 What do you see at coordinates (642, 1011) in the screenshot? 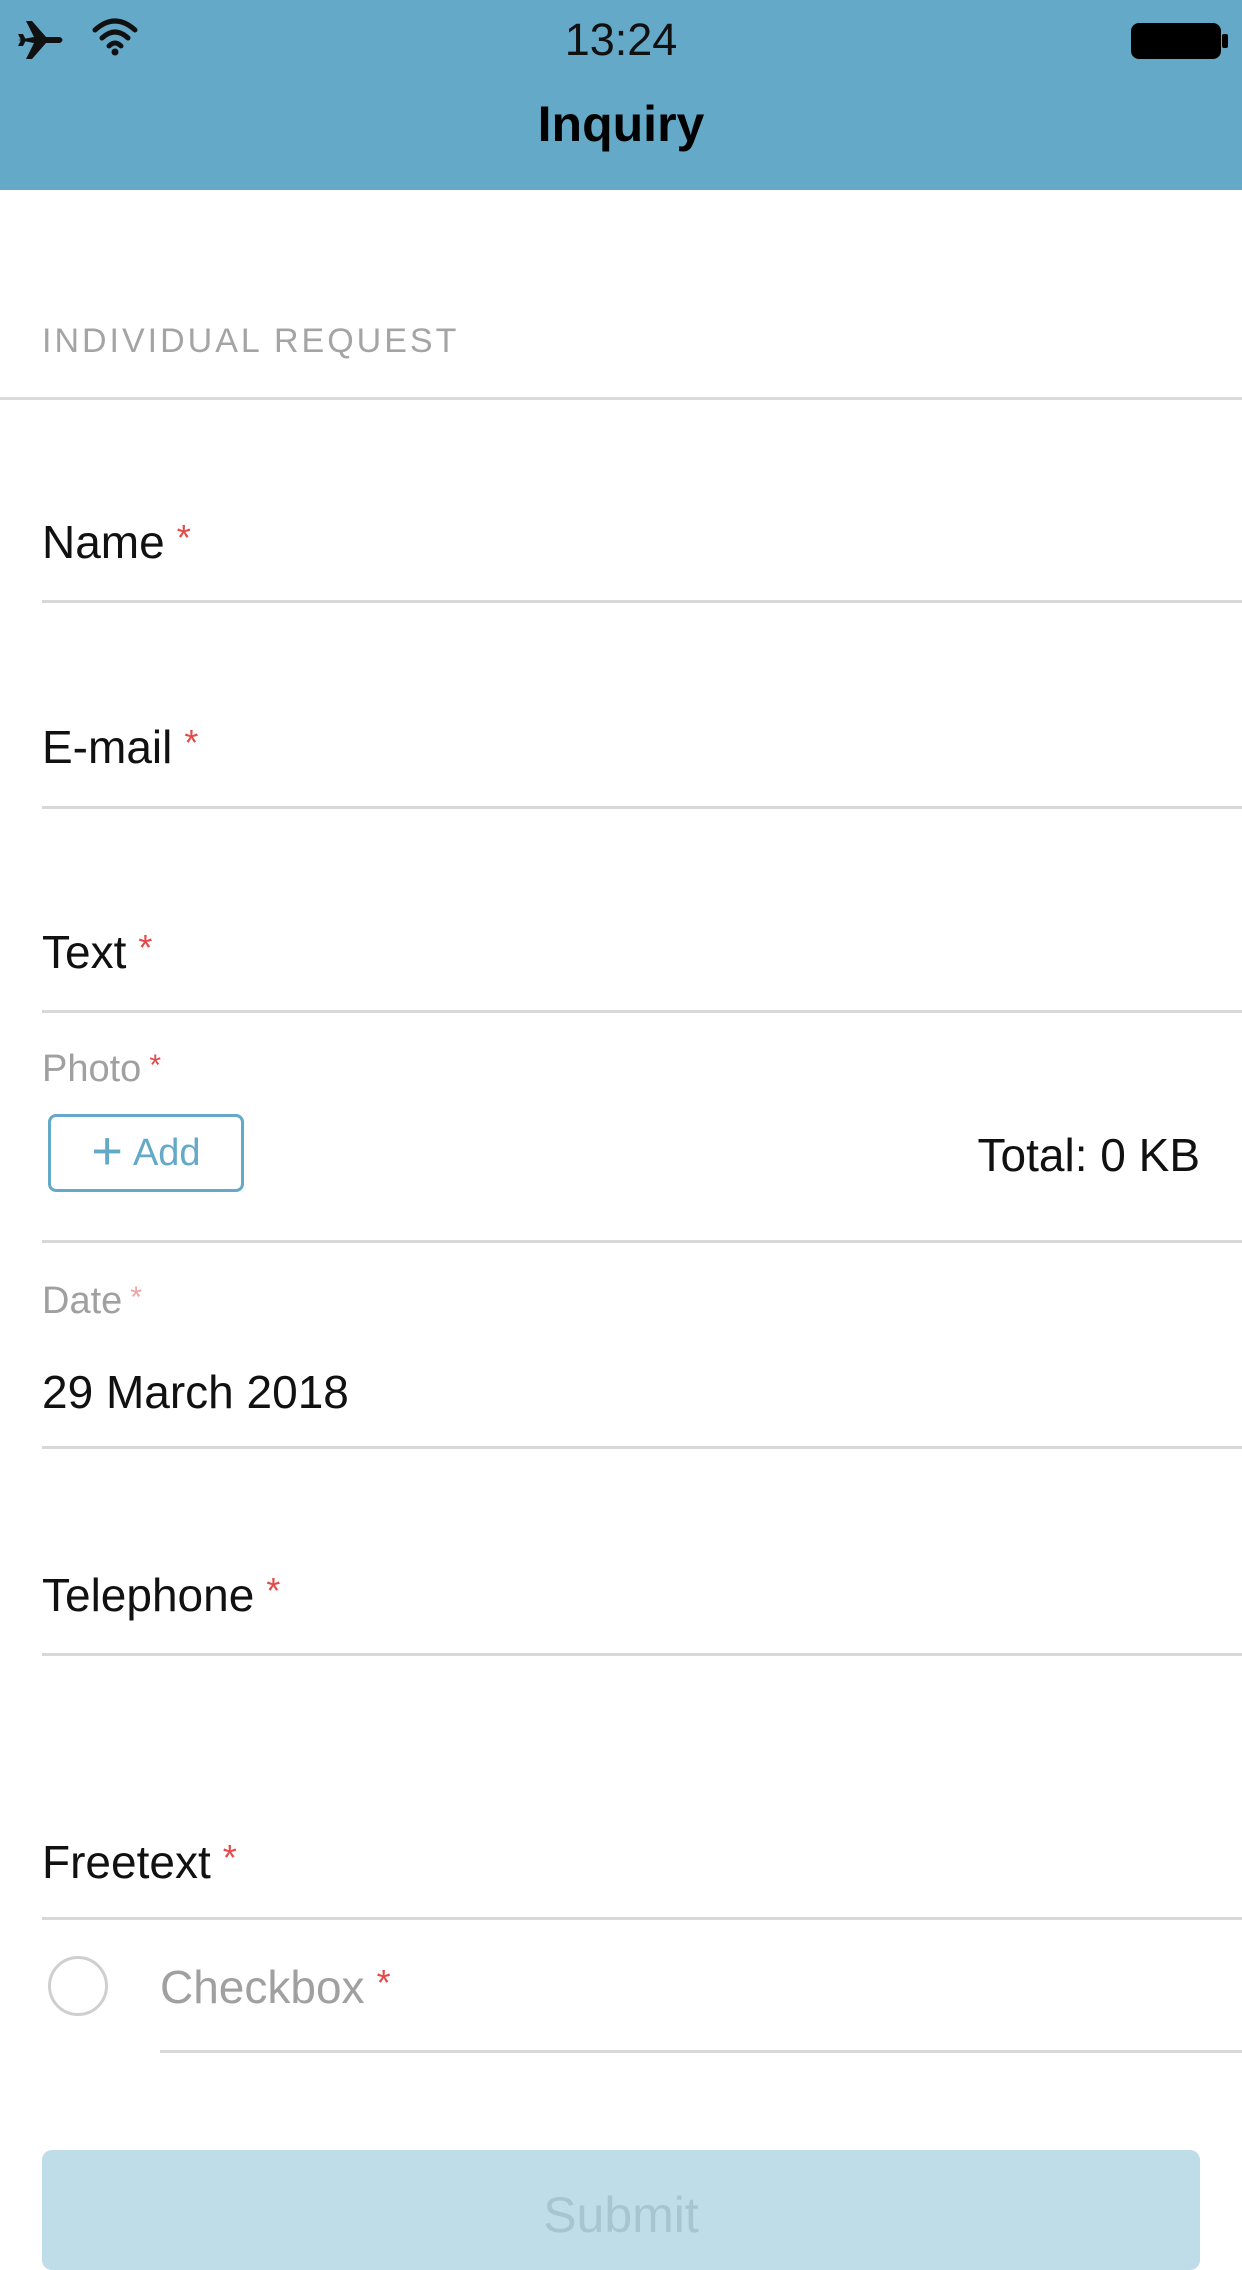
I see `text-underline` at bounding box center [642, 1011].